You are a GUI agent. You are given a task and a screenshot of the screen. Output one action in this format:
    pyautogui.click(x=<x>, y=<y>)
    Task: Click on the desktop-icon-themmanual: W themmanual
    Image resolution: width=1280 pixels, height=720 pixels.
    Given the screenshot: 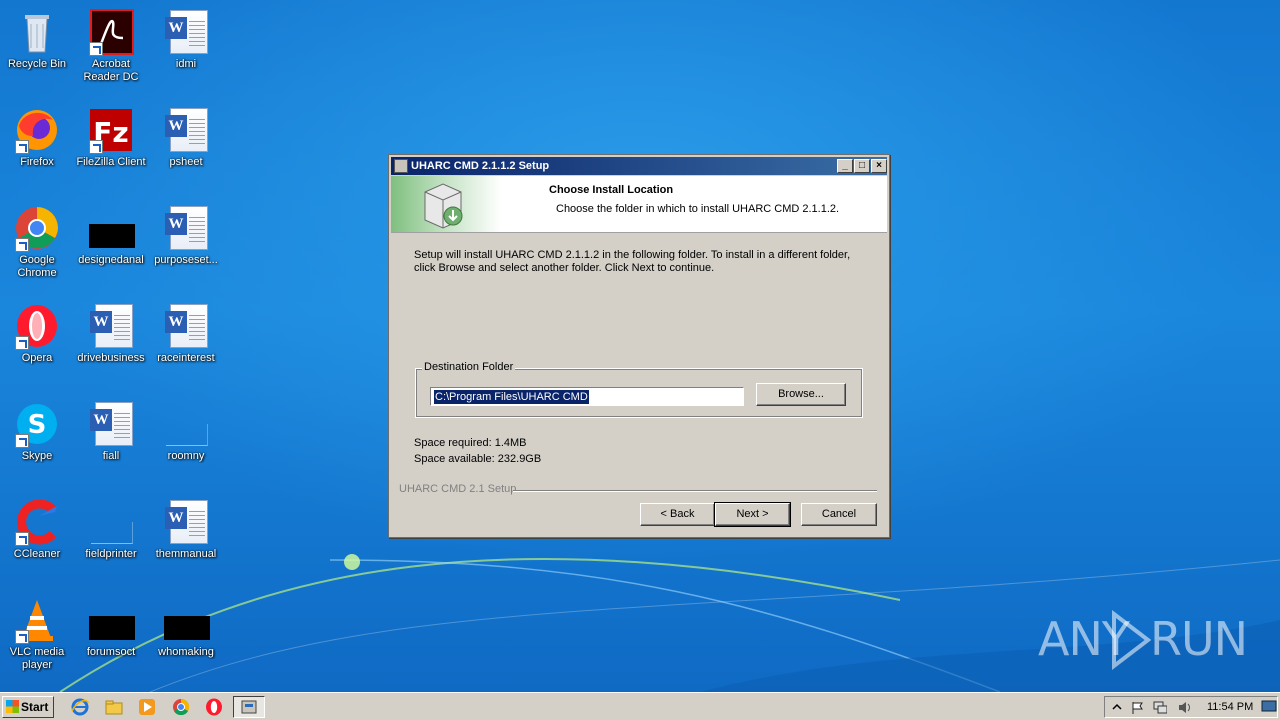 What is the action you would take?
    pyautogui.click(x=186, y=539)
    